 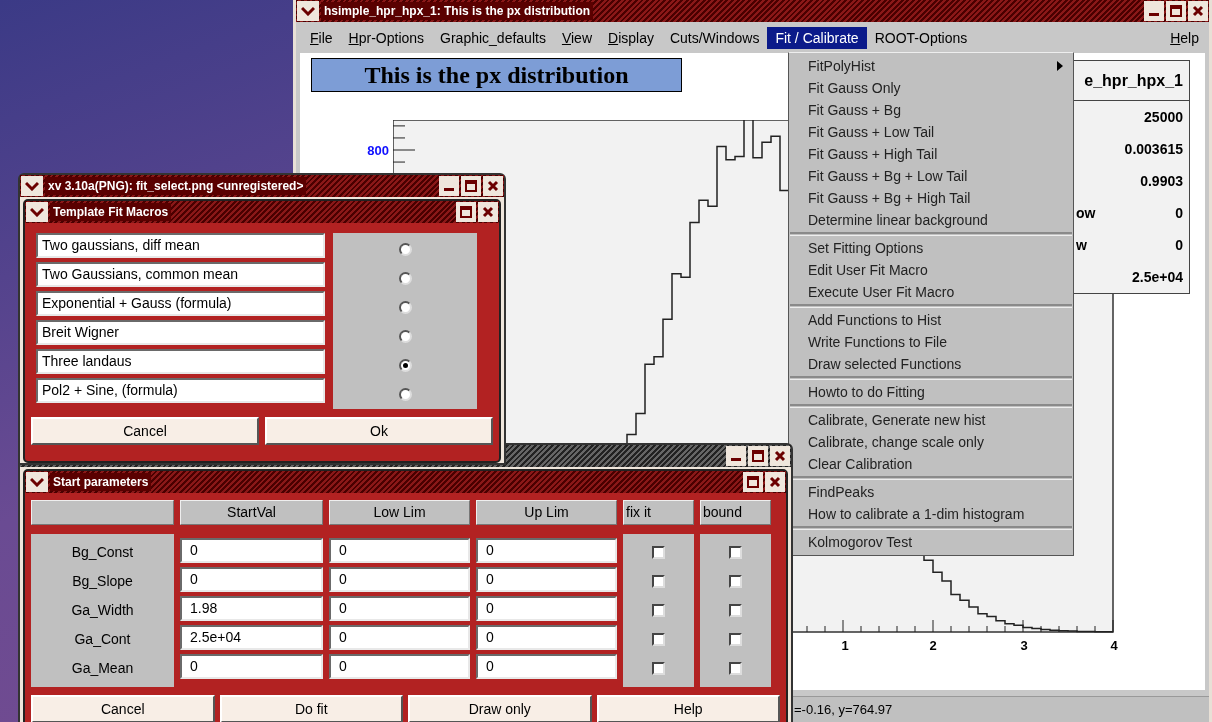 I want to click on macro-name-field: Two gaussians, diff mean, so click(x=180, y=245).